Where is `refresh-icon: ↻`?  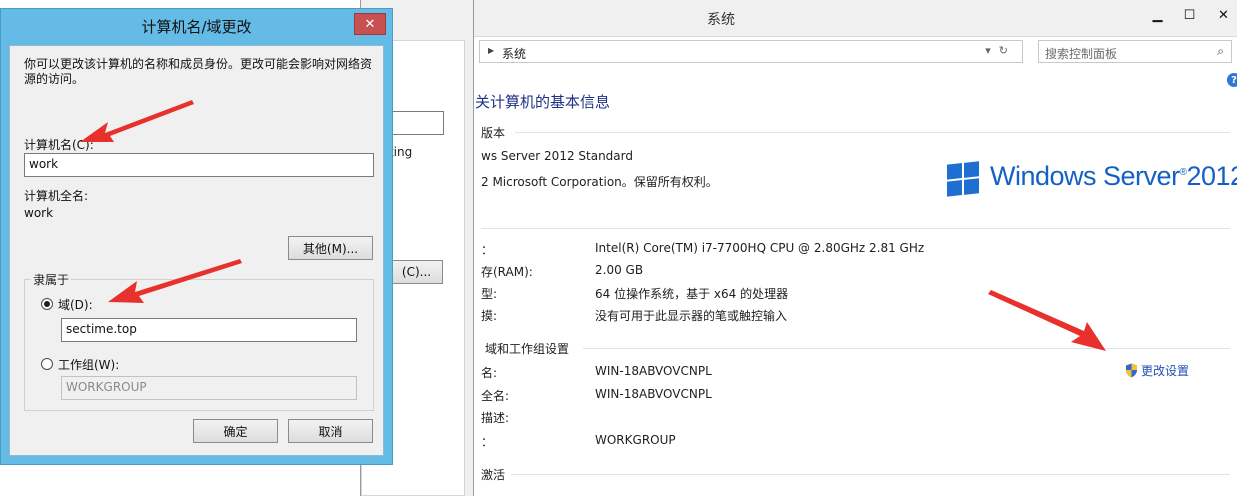 refresh-icon: ↻ is located at coordinates (1007, 50).